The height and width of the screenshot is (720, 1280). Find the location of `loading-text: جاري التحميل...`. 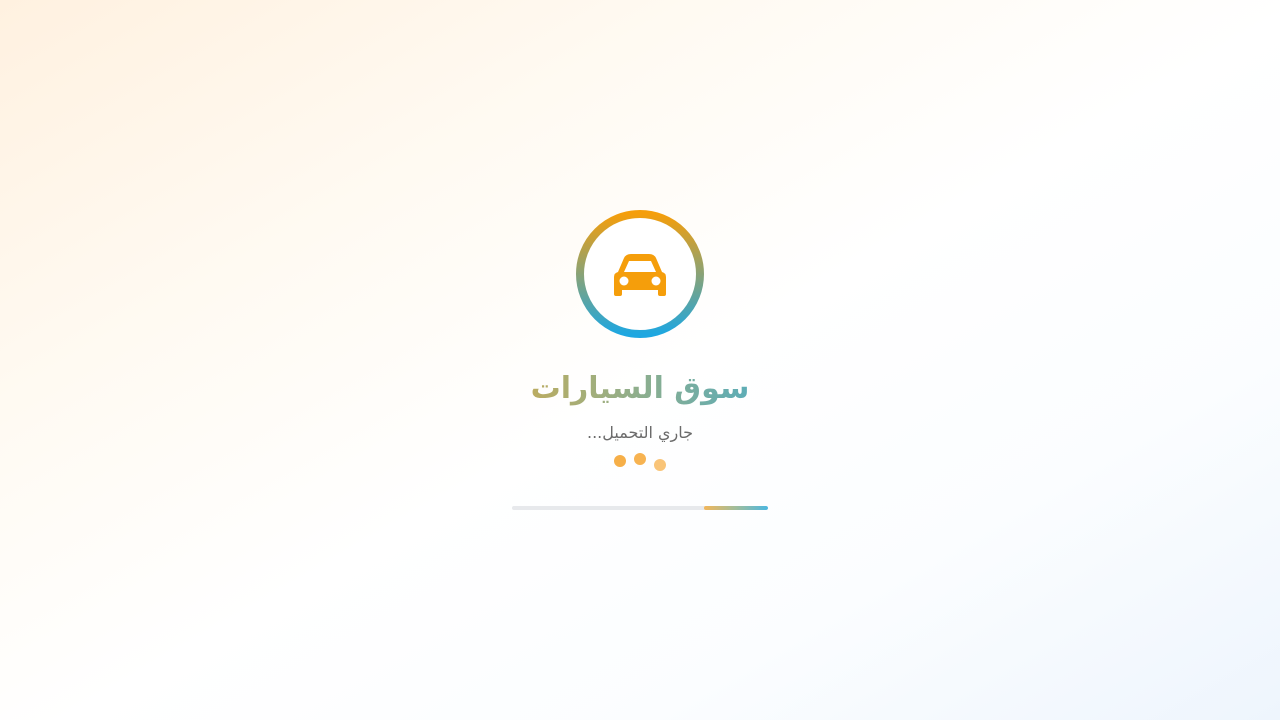

loading-text: جاري التحميل... is located at coordinates (640, 432).